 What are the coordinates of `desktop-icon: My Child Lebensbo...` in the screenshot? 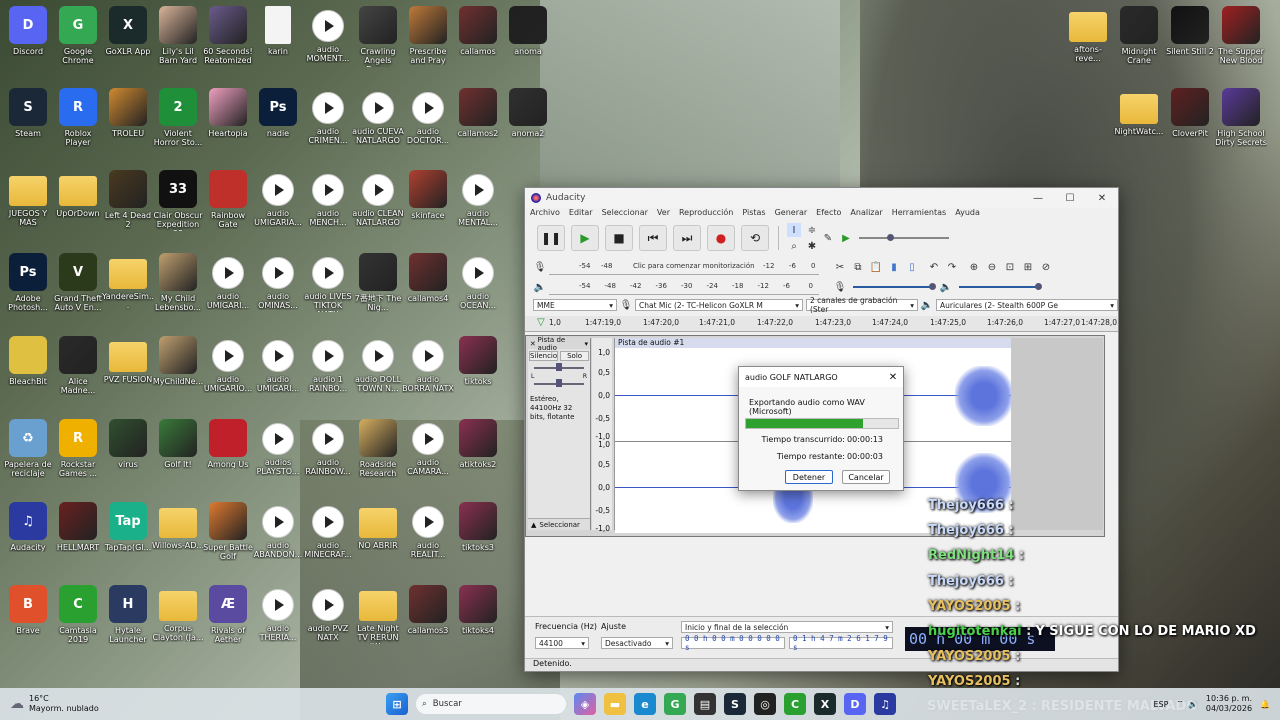 It's located at (178, 282).